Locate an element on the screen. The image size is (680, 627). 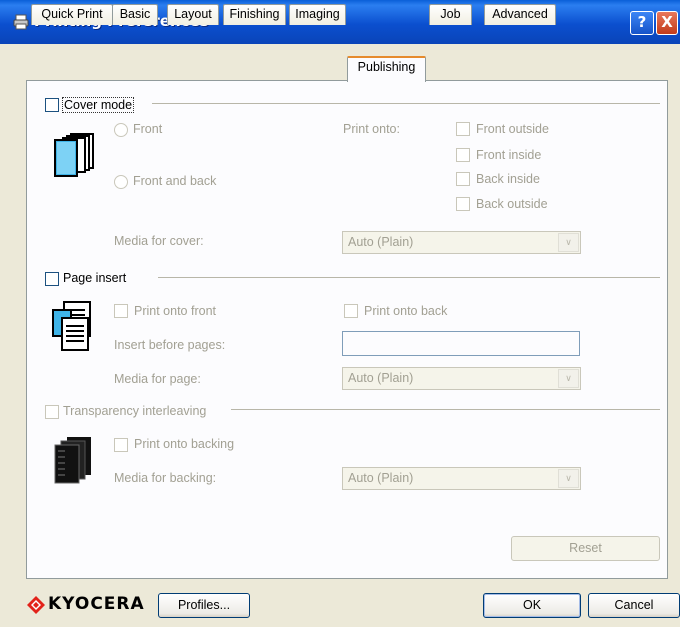
tab-layout: Layout is located at coordinates (193, 14).